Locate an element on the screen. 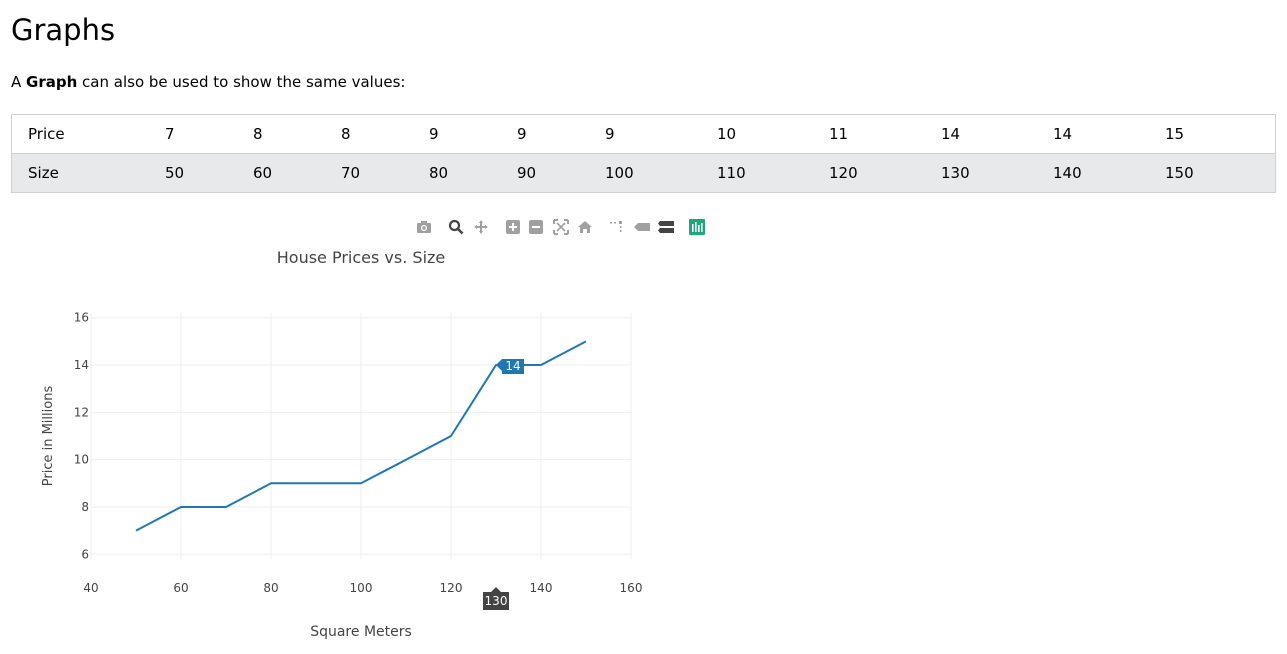 This screenshot has width=1287, height=654. table-cell: 130 is located at coordinates (997, 173).